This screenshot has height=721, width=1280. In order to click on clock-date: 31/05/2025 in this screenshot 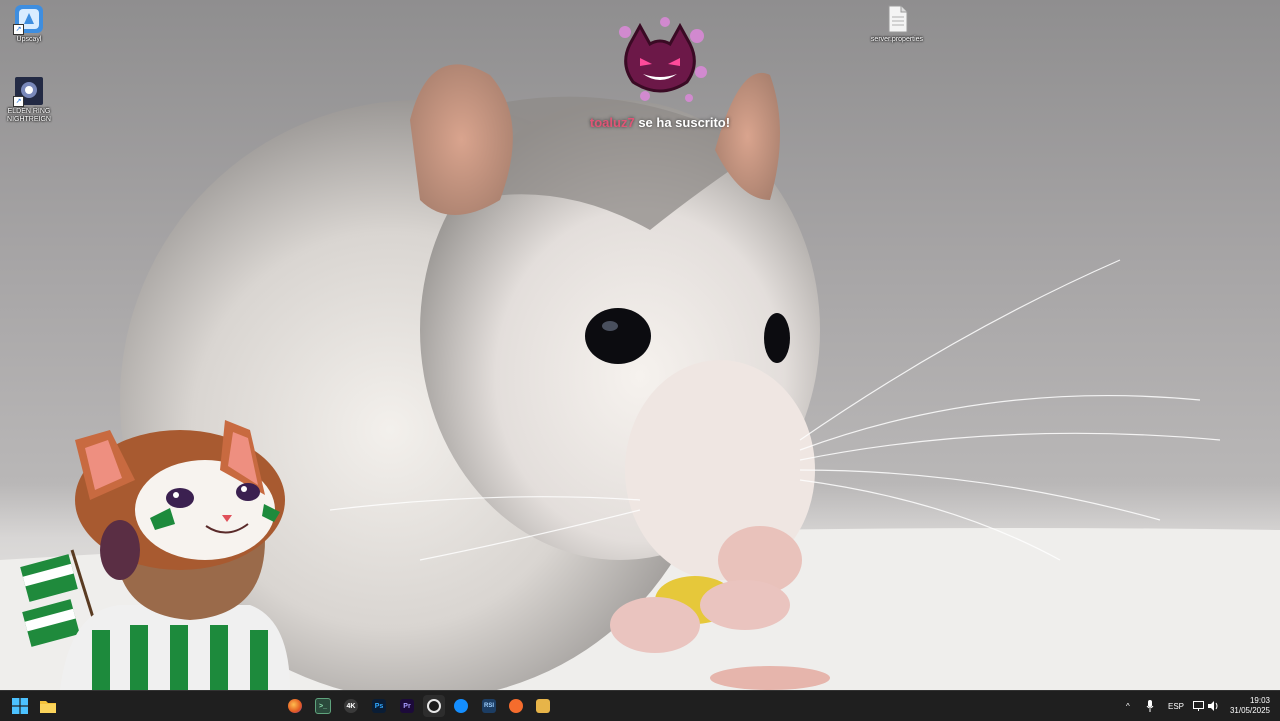, I will do `click(1249, 710)`.